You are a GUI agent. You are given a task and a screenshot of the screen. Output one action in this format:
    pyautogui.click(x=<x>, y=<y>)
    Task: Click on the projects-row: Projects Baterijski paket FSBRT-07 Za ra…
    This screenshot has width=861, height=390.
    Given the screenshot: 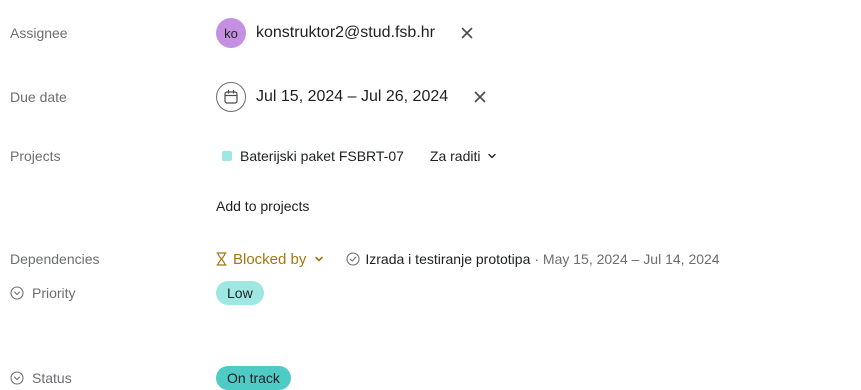 What is the action you would take?
    pyautogui.click(x=430, y=156)
    